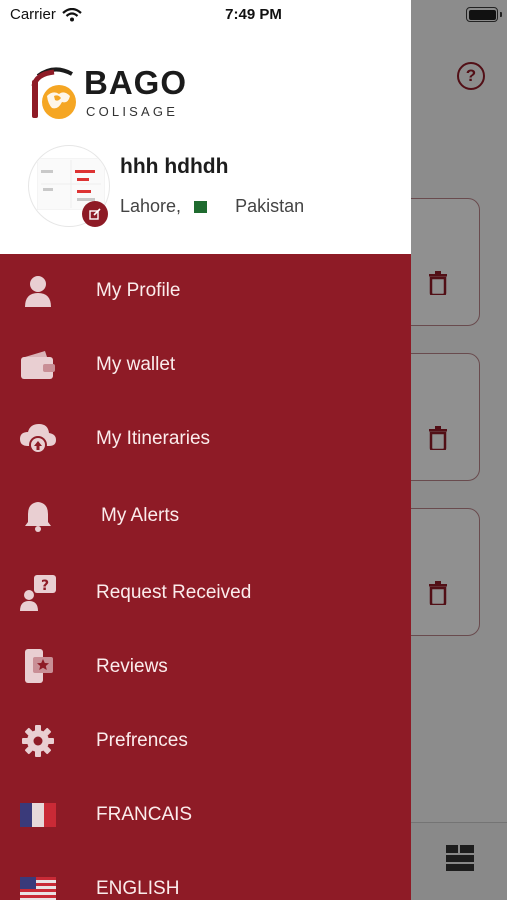 The height and width of the screenshot is (900, 507). What do you see at coordinates (142, 740) in the screenshot?
I see `menu-label: Prefrences` at bounding box center [142, 740].